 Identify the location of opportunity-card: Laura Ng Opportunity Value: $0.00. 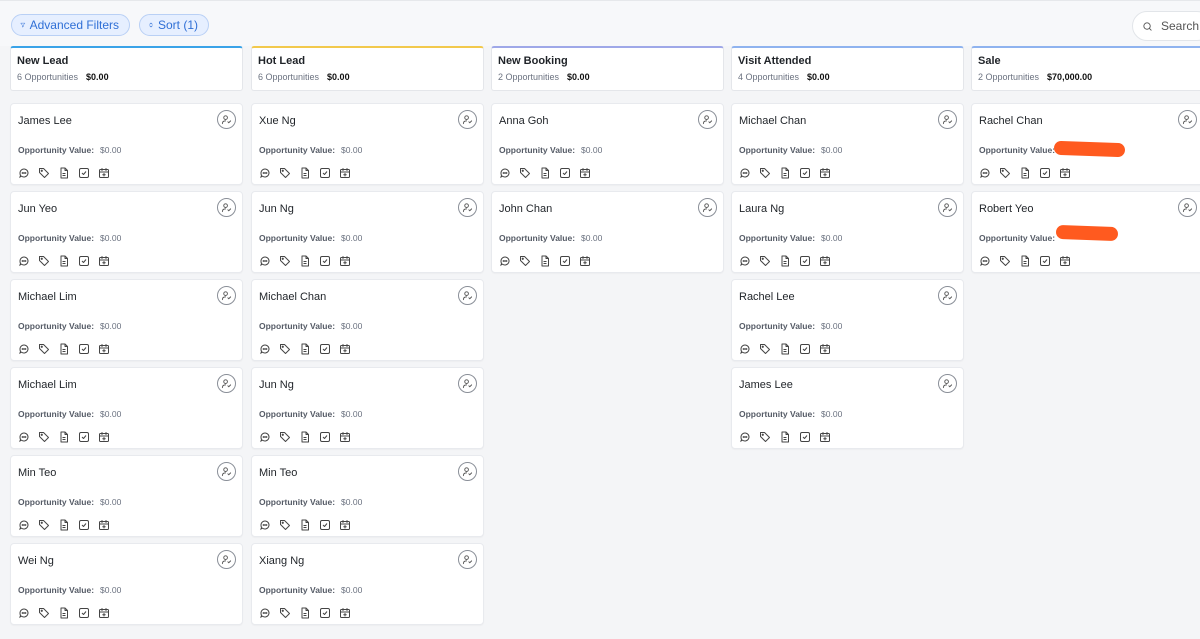
(847, 232).